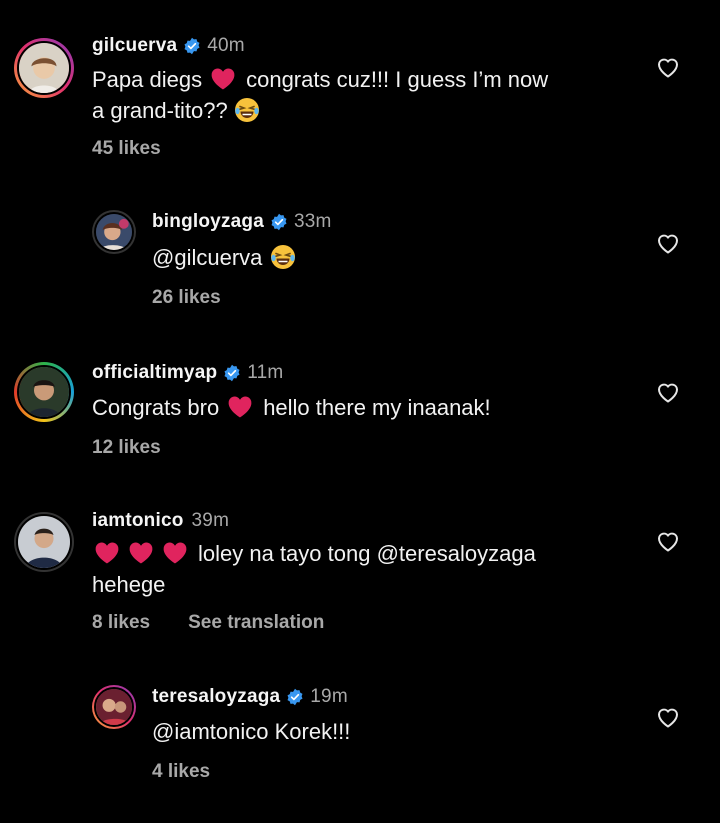 This screenshot has width=720, height=823. Describe the element at coordinates (208, 222) in the screenshot. I see `username: bingloyzaga` at that location.